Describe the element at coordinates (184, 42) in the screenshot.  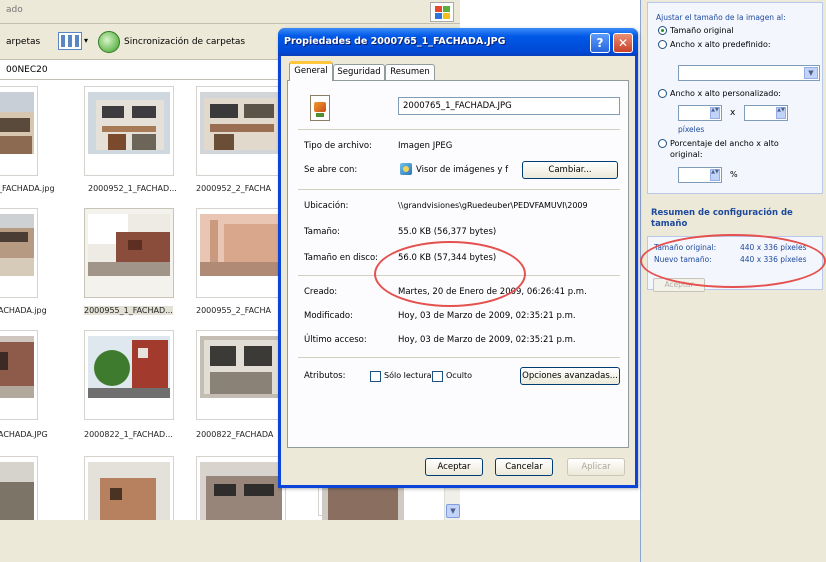
I see `sync-folders-button: Sincronización de carpetas` at that location.